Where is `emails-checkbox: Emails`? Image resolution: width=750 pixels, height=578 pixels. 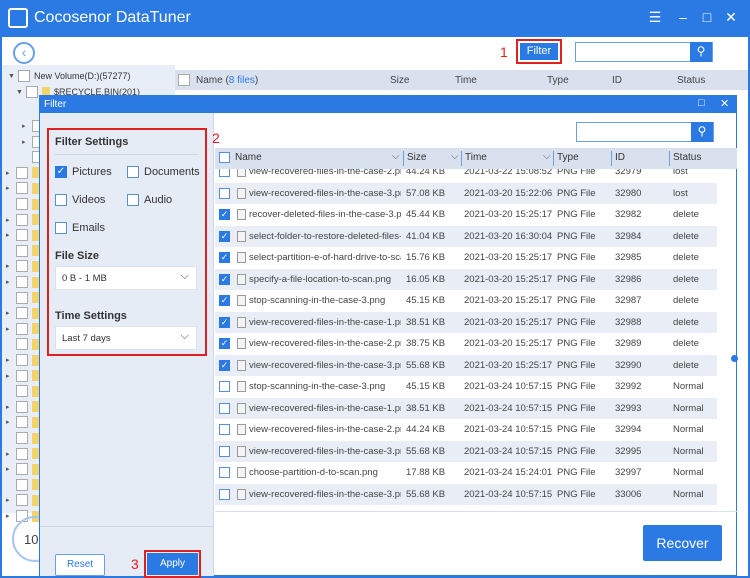 emails-checkbox: Emails is located at coordinates (80, 228).